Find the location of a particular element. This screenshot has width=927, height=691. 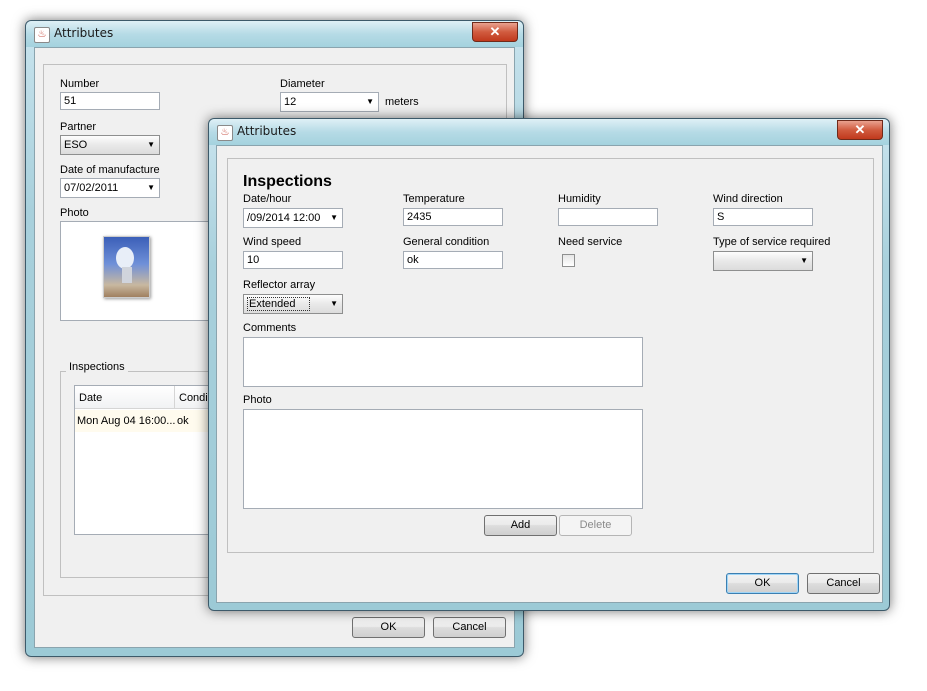

back-cancel-button: Cancel is located at coordinates (469, 627).